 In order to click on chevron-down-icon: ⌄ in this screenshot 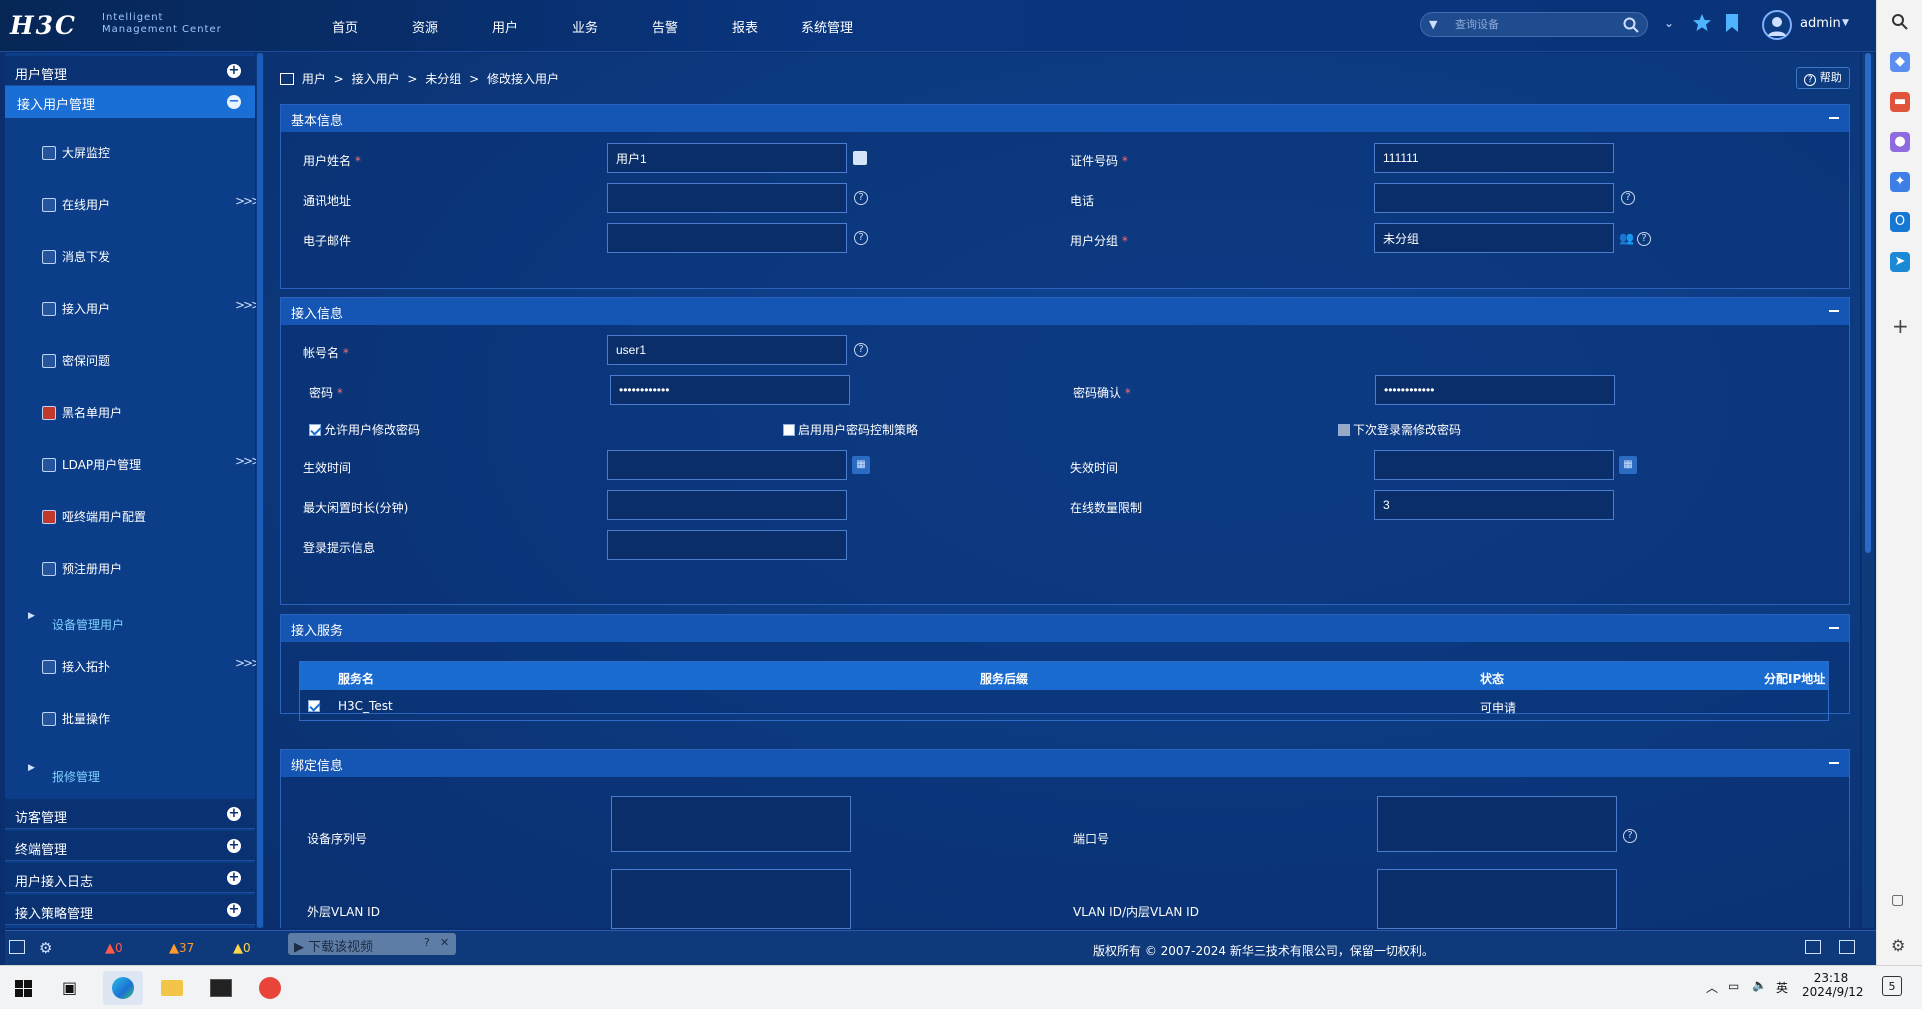, I will do `click(1669, 23)`.